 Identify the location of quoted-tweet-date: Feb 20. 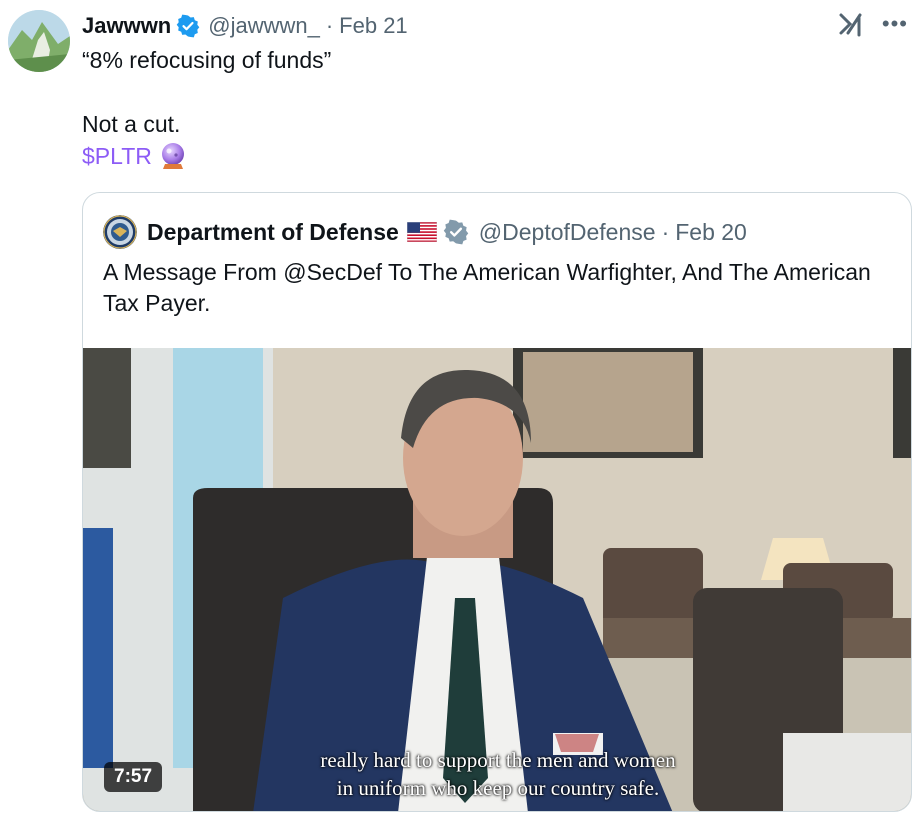
(711, 232).